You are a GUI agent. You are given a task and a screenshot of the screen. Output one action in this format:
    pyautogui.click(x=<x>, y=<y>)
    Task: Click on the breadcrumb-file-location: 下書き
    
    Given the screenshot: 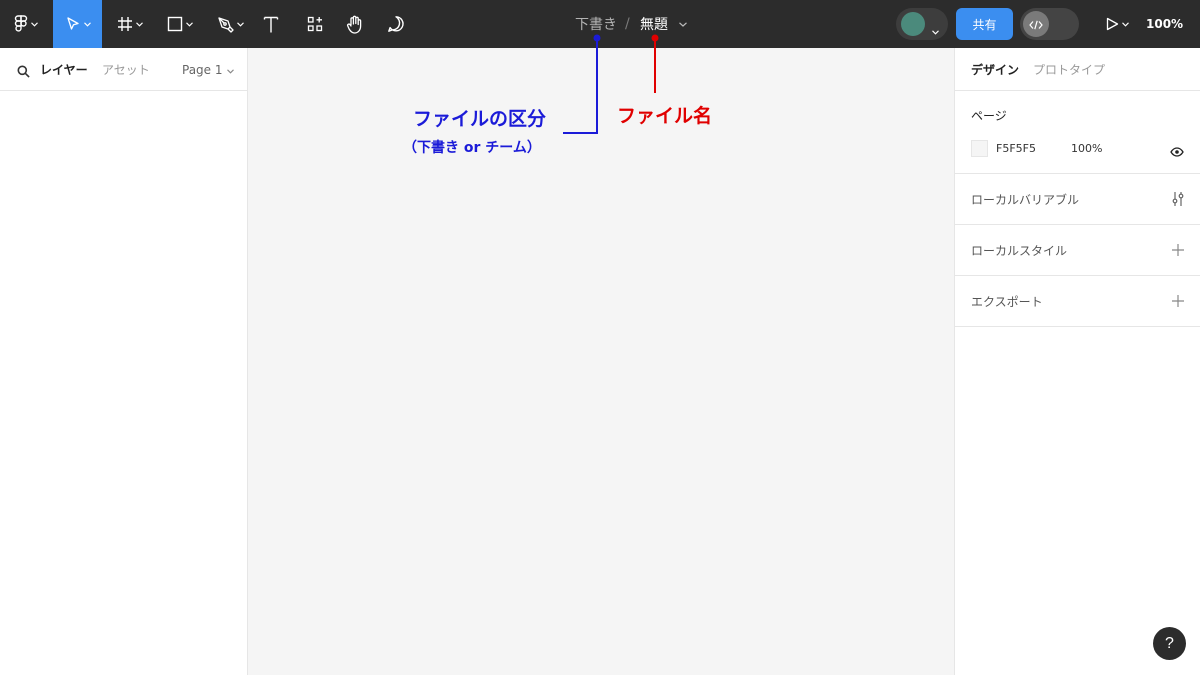 What is the action you would take?
    pyautogui.click(x=596, y=24)
    